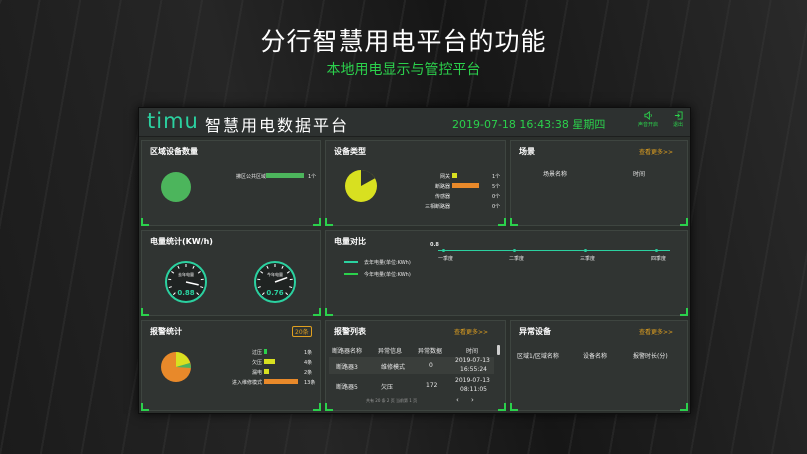  I want to click on alarm-col-data: 异常数据, so click(430, 351).